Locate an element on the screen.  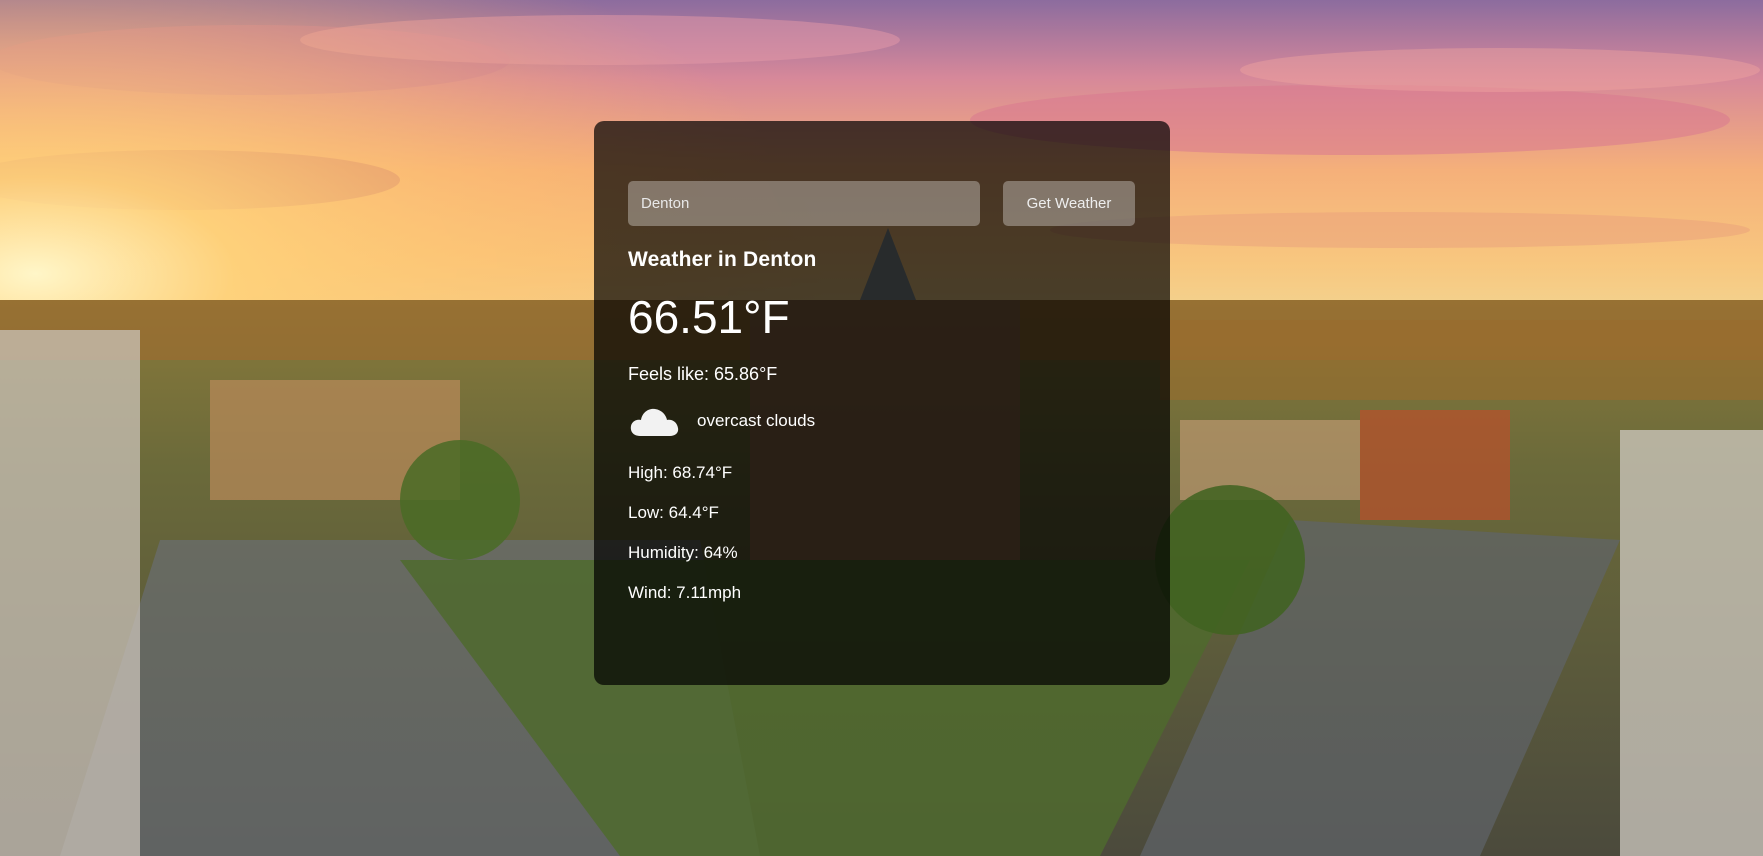
search-row: Get Weather is located at coordinates (882, 203).